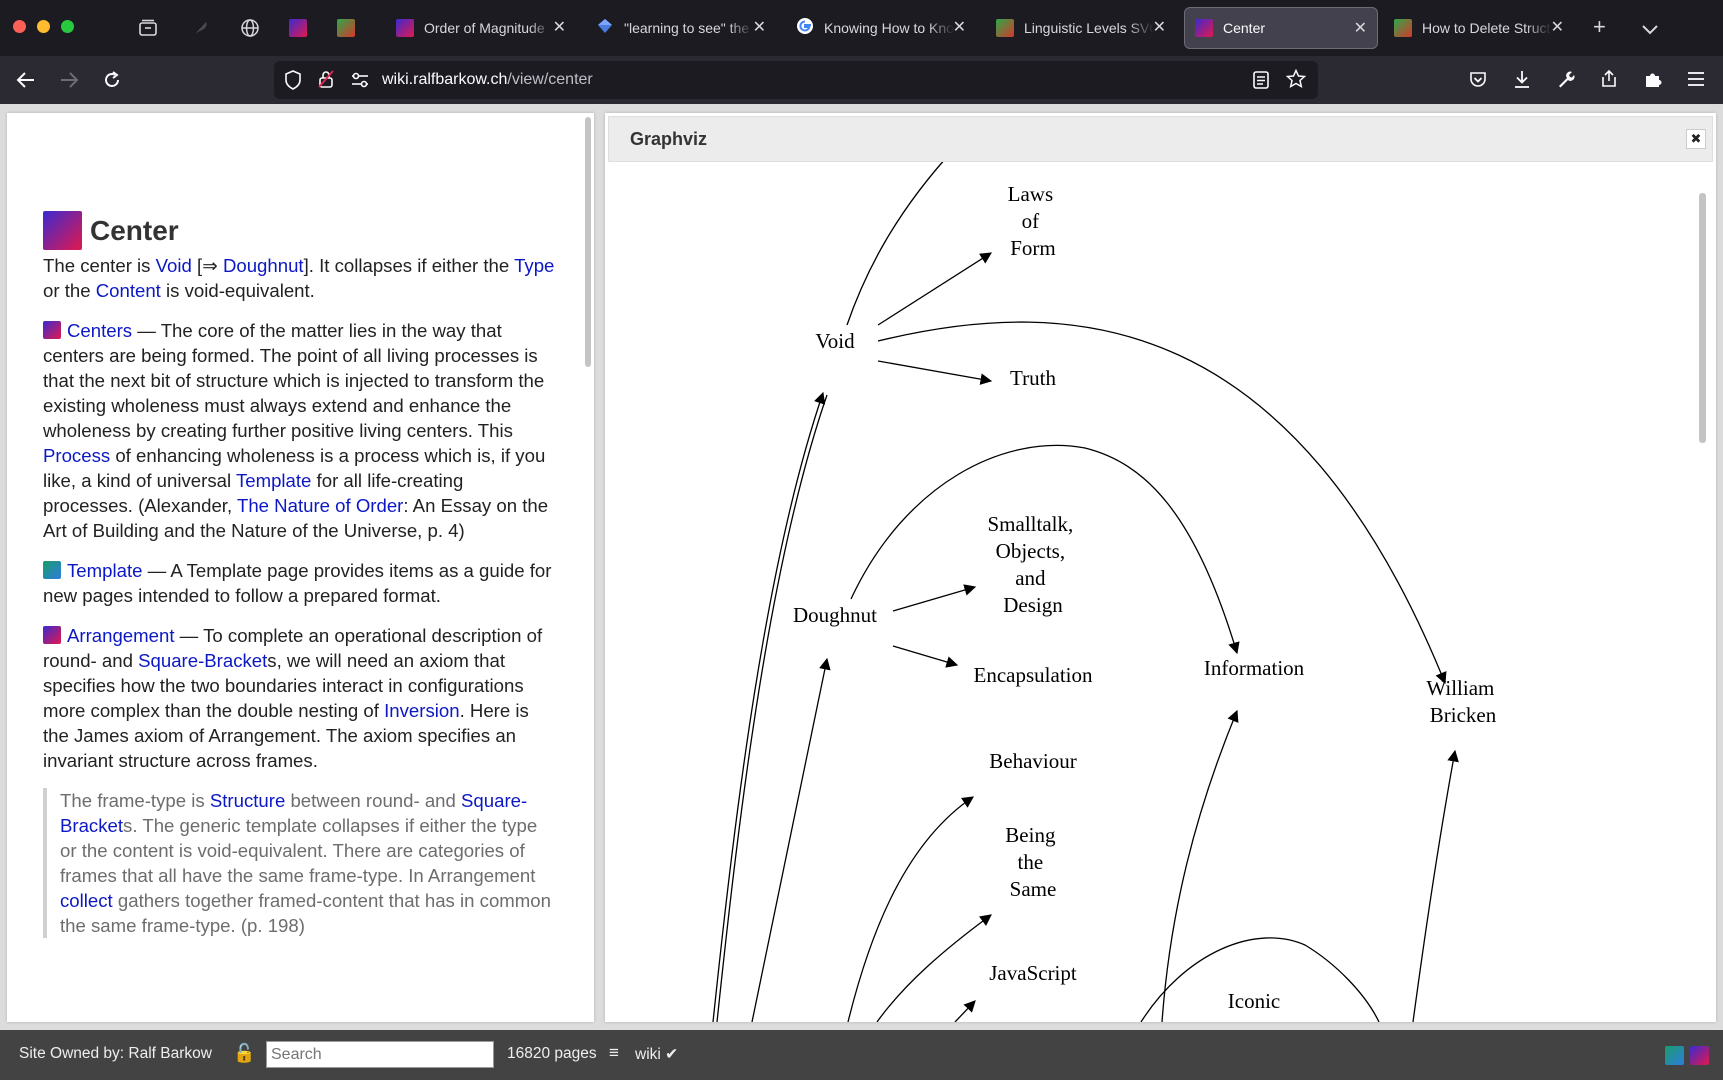 Image resolution: width=1723 pixels, height=1080 pixels. What do you see at coordinates (320, 505) in the screenshot?
I see `nature-of-order-link: The Nature of Order` at bounding box center [320, 505].